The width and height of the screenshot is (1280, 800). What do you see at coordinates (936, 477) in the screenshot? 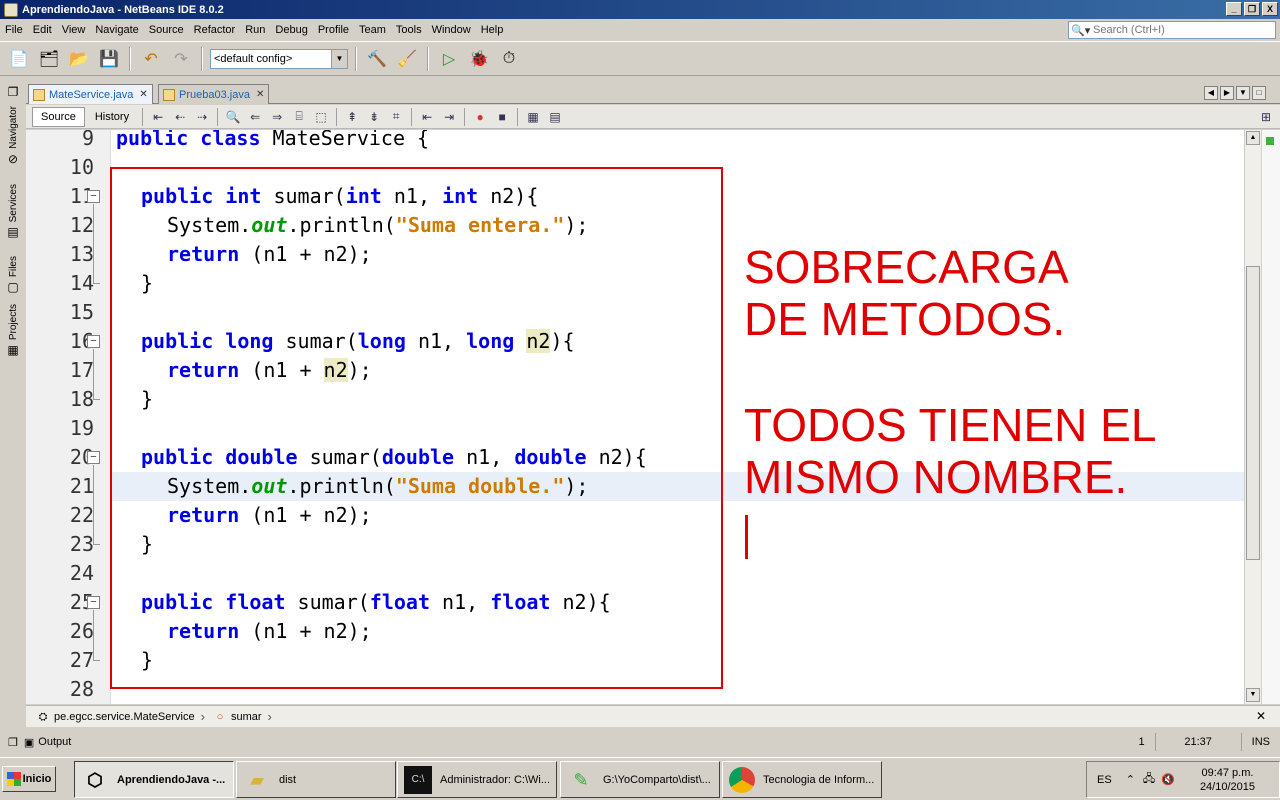
I see `annotation-line-4: MISMO NOMBRE.` at bounding box center [936, 477].